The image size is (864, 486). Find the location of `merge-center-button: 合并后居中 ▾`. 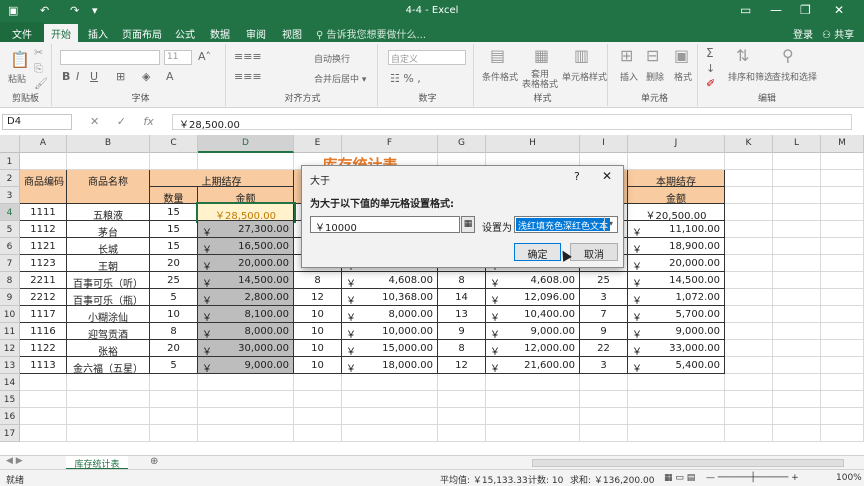

merge-center-button: 合并后居中 ▾ is located at coordinates (340, 78).